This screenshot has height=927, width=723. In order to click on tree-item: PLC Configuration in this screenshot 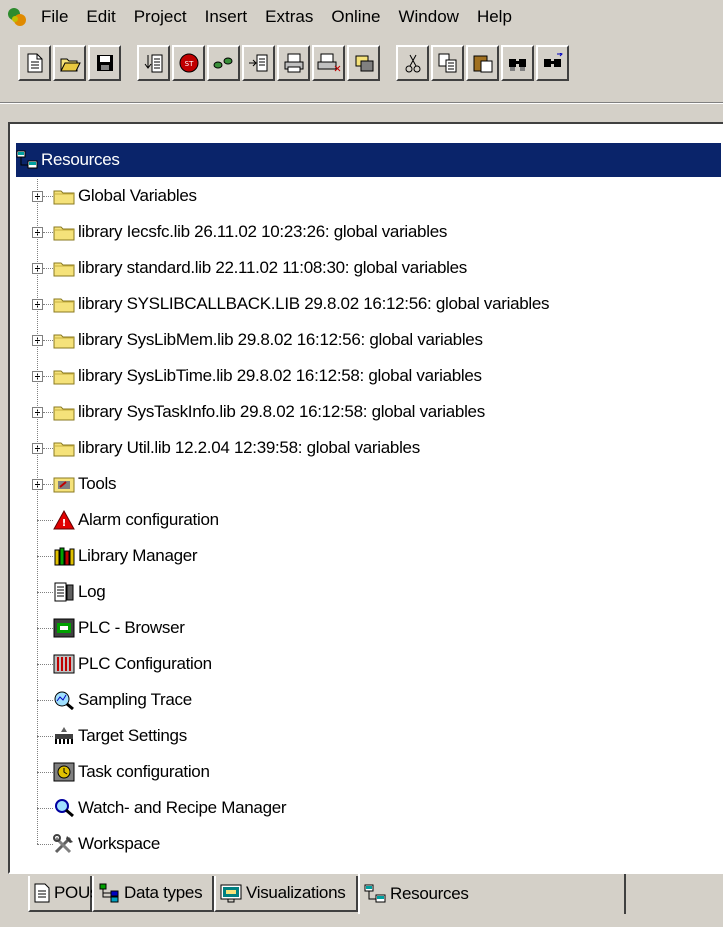, I will do `click(122, 664)`.